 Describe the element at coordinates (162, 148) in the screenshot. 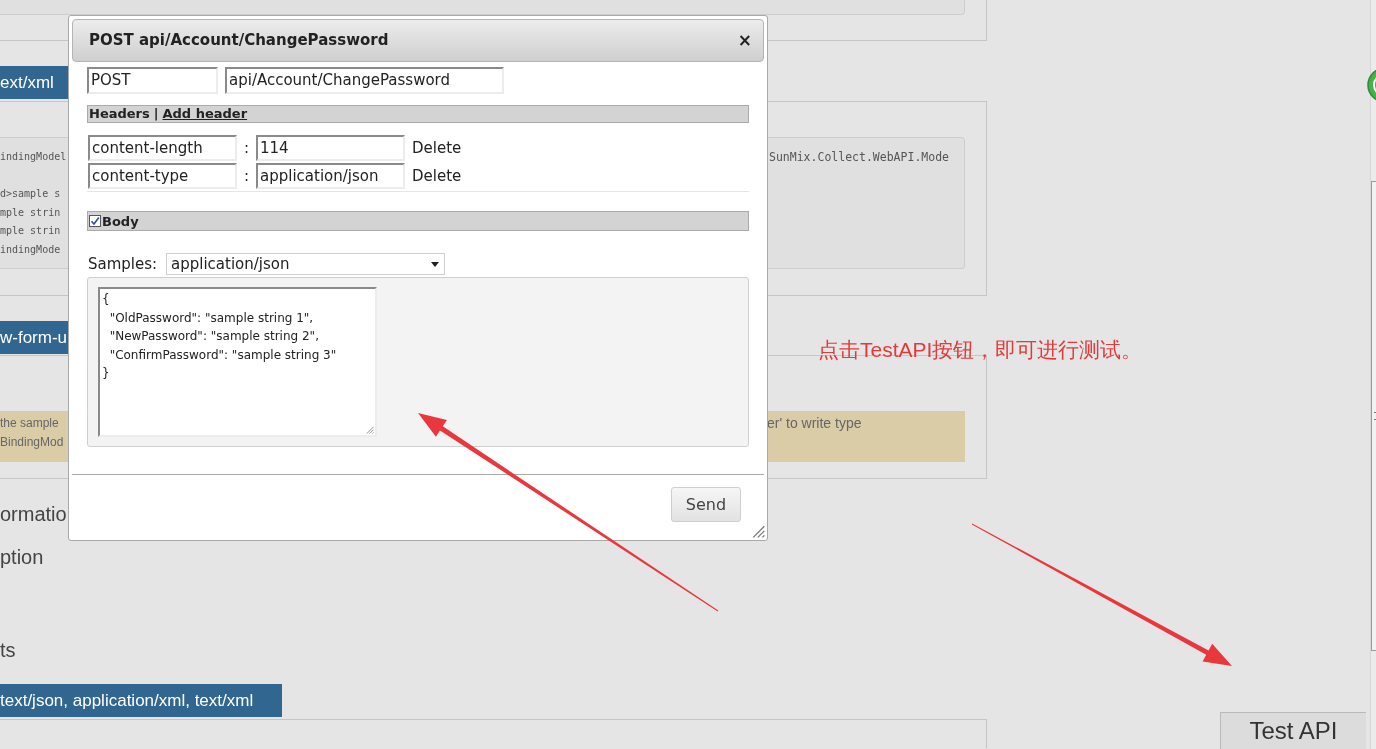

I see `header-name-field: content-length` at that location.